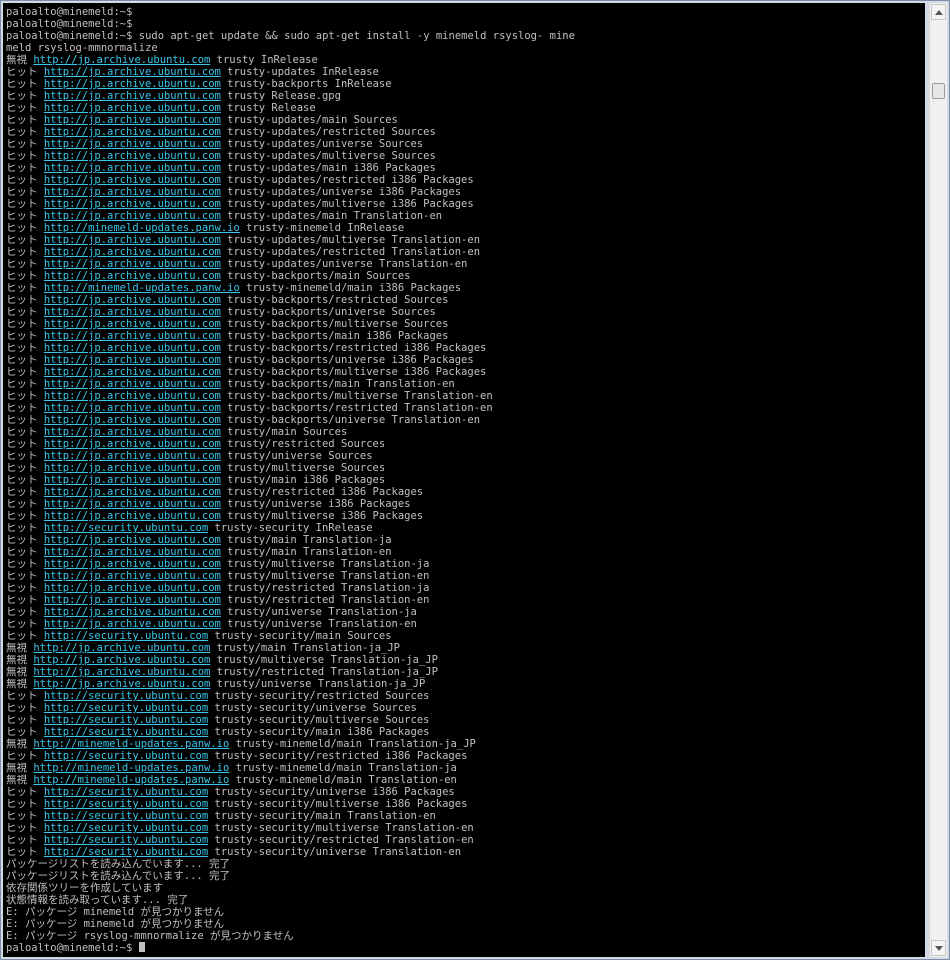  Describe the element at coordinates (350, 420) in the screenshot. I see `line-detail: trusty-backports/universe Translation-en` at that location.